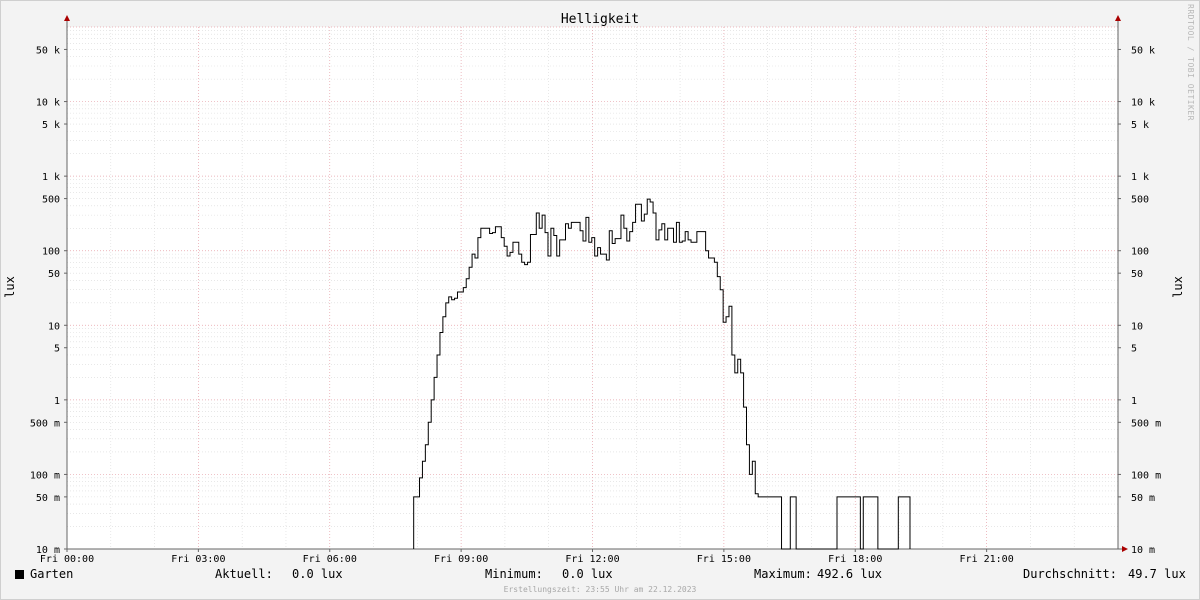 This screenshot has width=1200, height=600. Describe the element at coordinates (45, 475) in the screenshot. I see `y-tick-label-left: 100 m` at that location.